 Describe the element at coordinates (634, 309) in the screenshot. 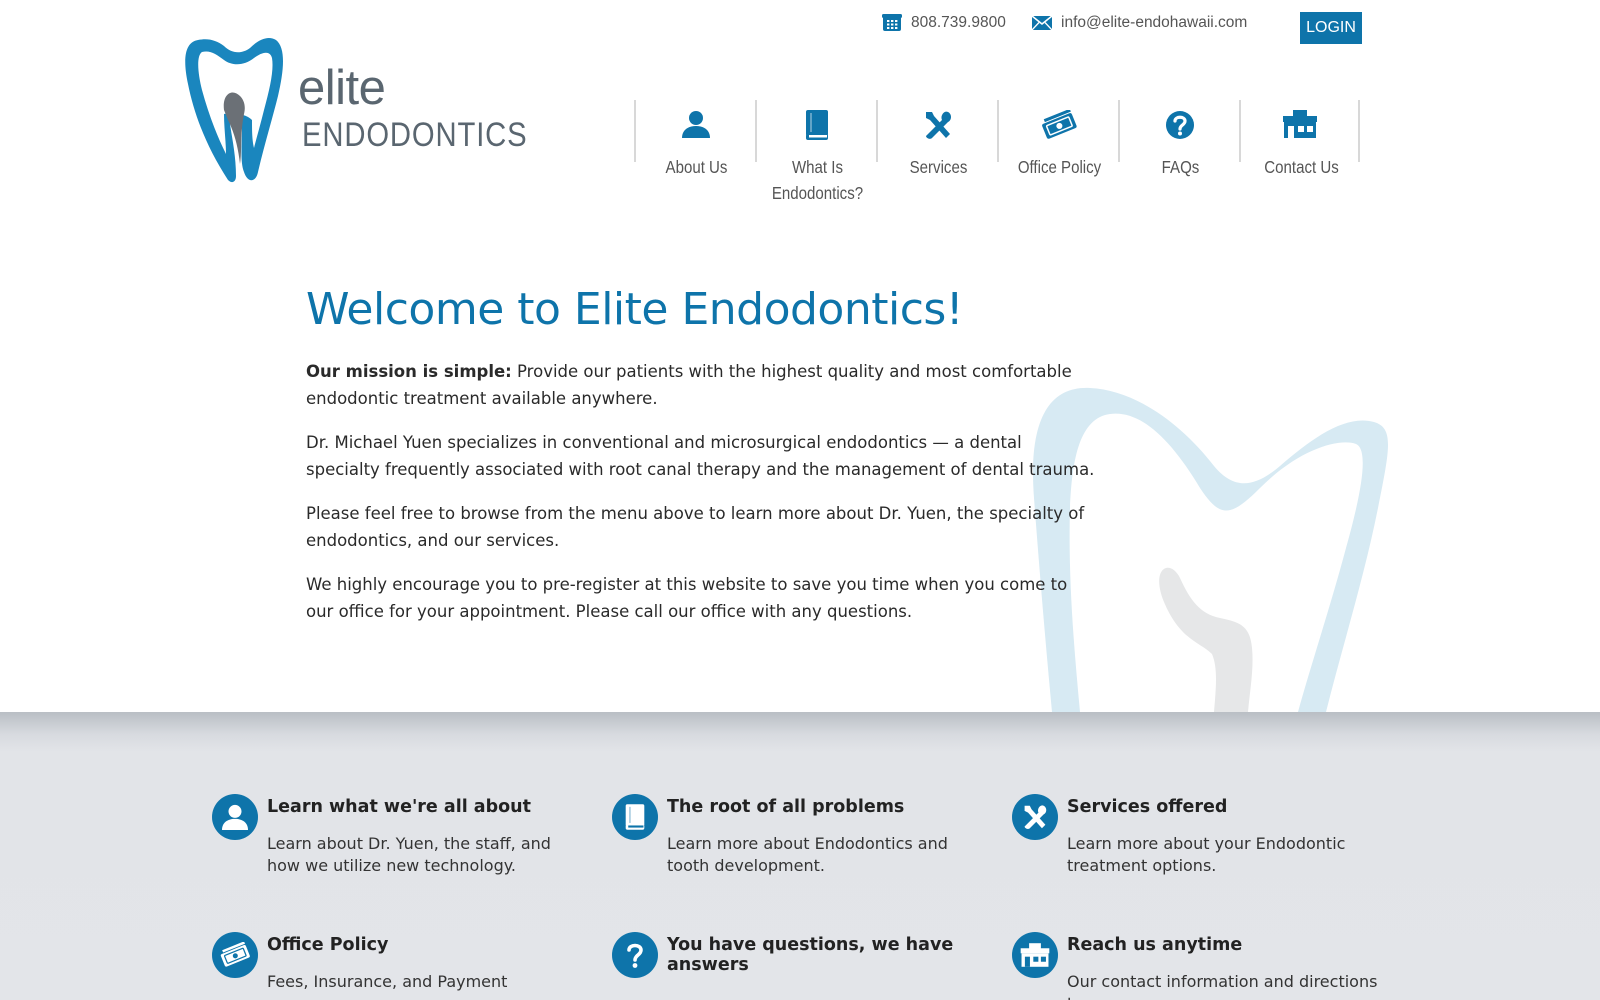

I see `page-title: Welcome to Elite Endodontics!` at that location.